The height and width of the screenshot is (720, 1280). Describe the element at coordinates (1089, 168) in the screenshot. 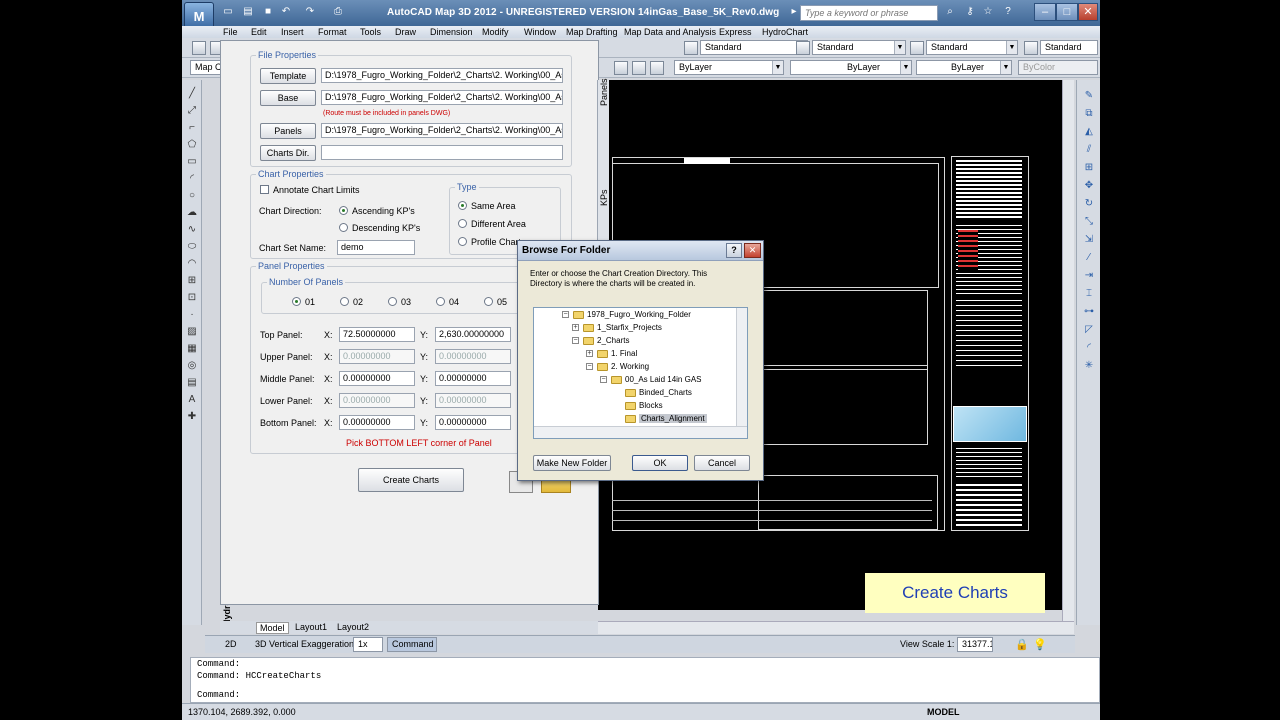

I see `array-icon: ⊞` at that location.